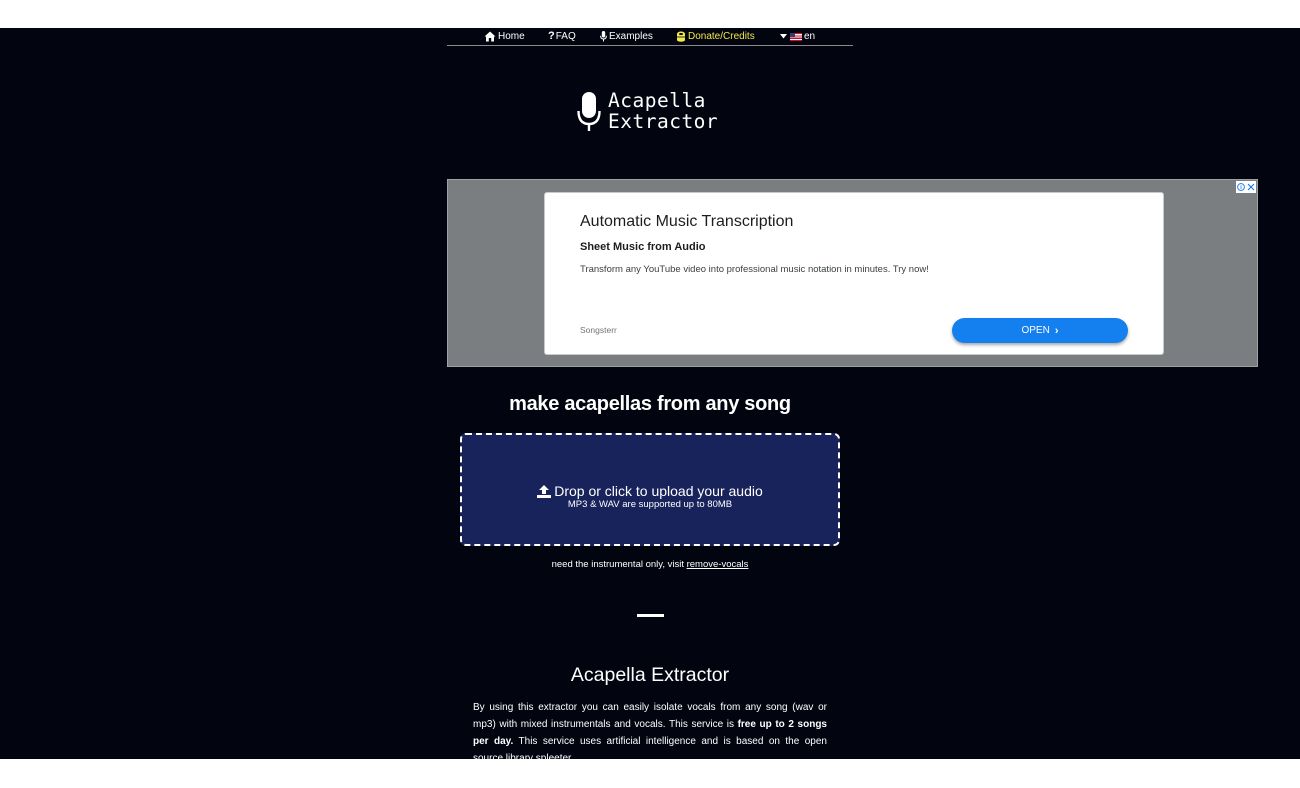 The width and height of the screenshot is (1300, 788). I want to click on nav-examples: Examples, so click(626, 36).